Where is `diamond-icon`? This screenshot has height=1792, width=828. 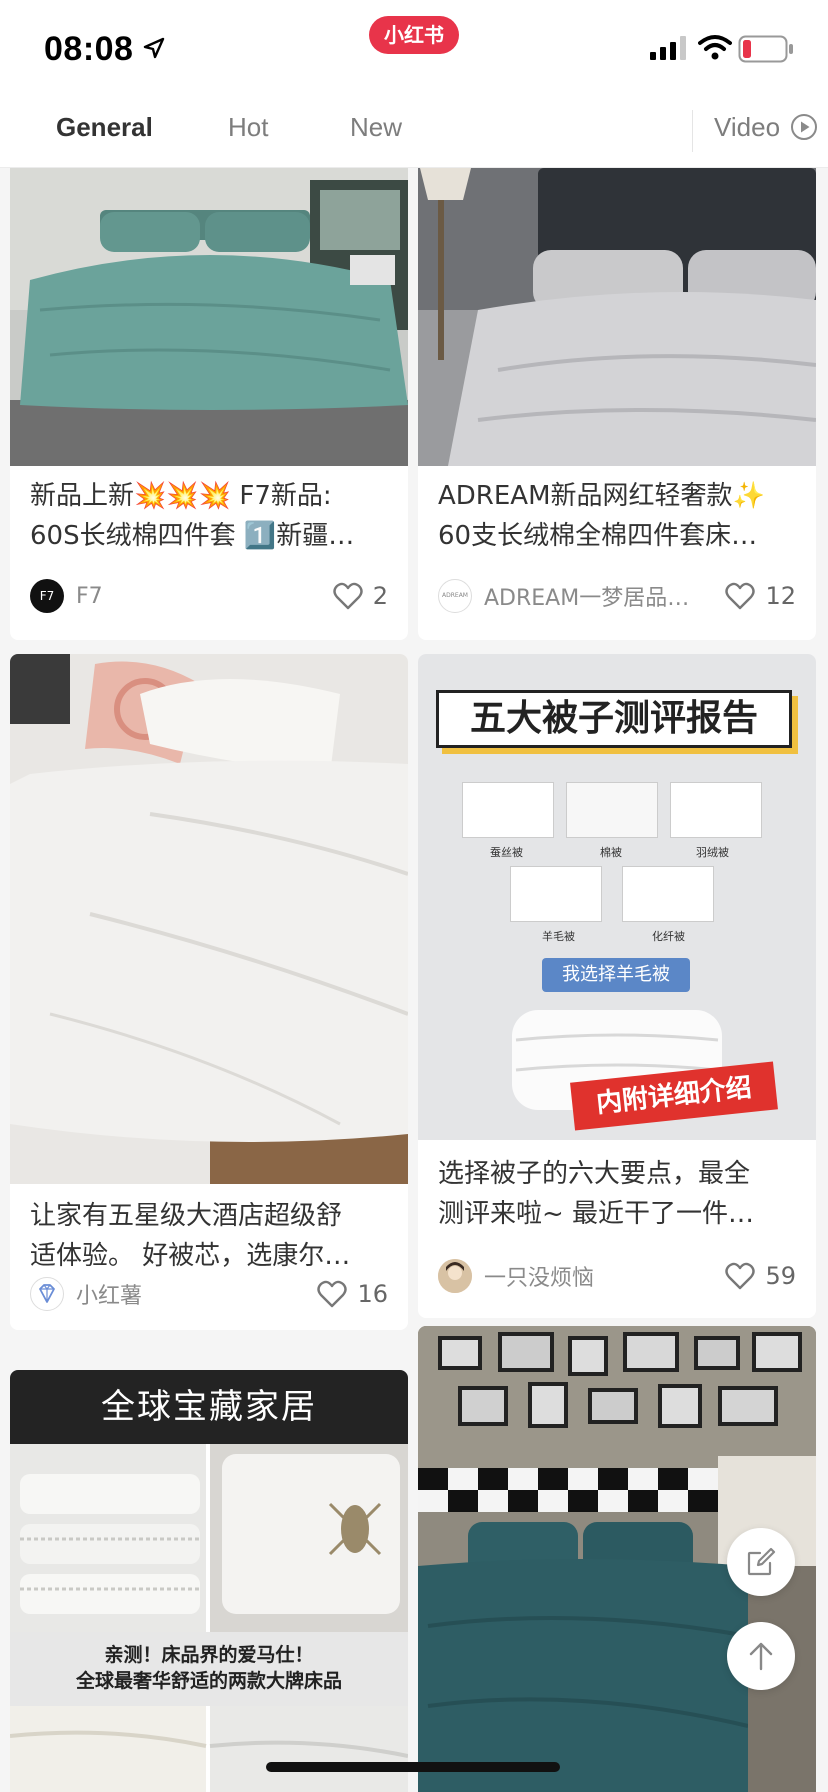 diamond-icon is located at coordinates (47, 1293).